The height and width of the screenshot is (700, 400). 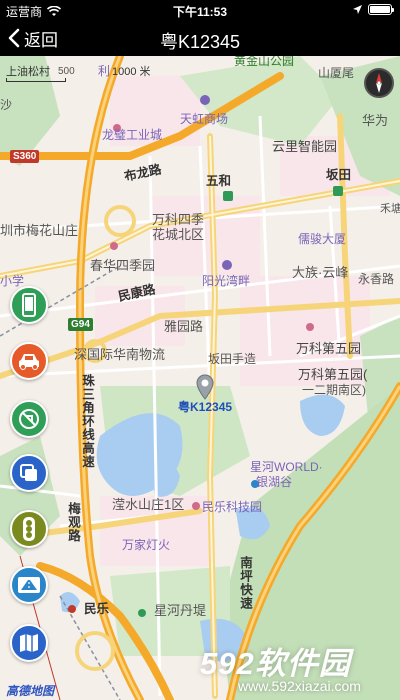 I want to click on map-label-xinghe-world: 星河WORLD·, so click(x=286, y=467).